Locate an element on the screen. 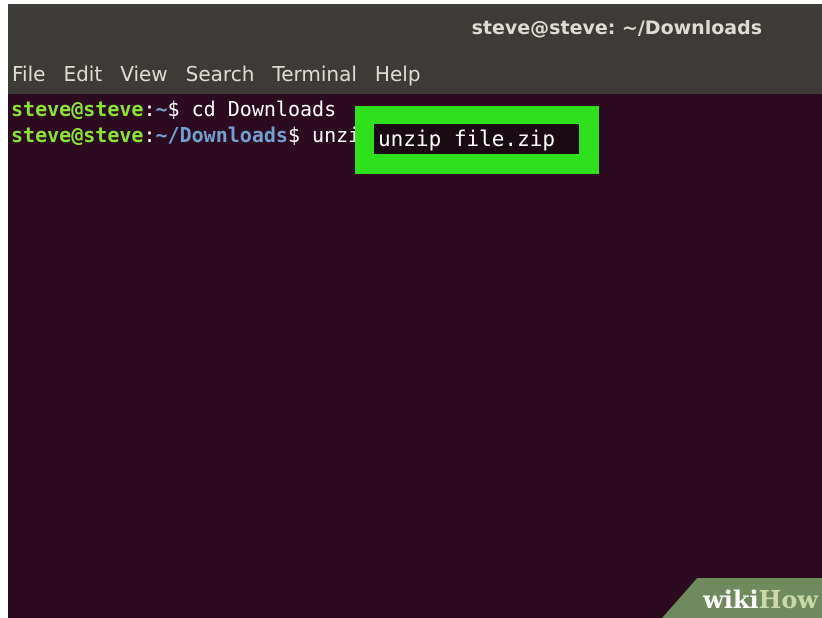  menu-terminal: Terminal is located at coordinates (314, 74).